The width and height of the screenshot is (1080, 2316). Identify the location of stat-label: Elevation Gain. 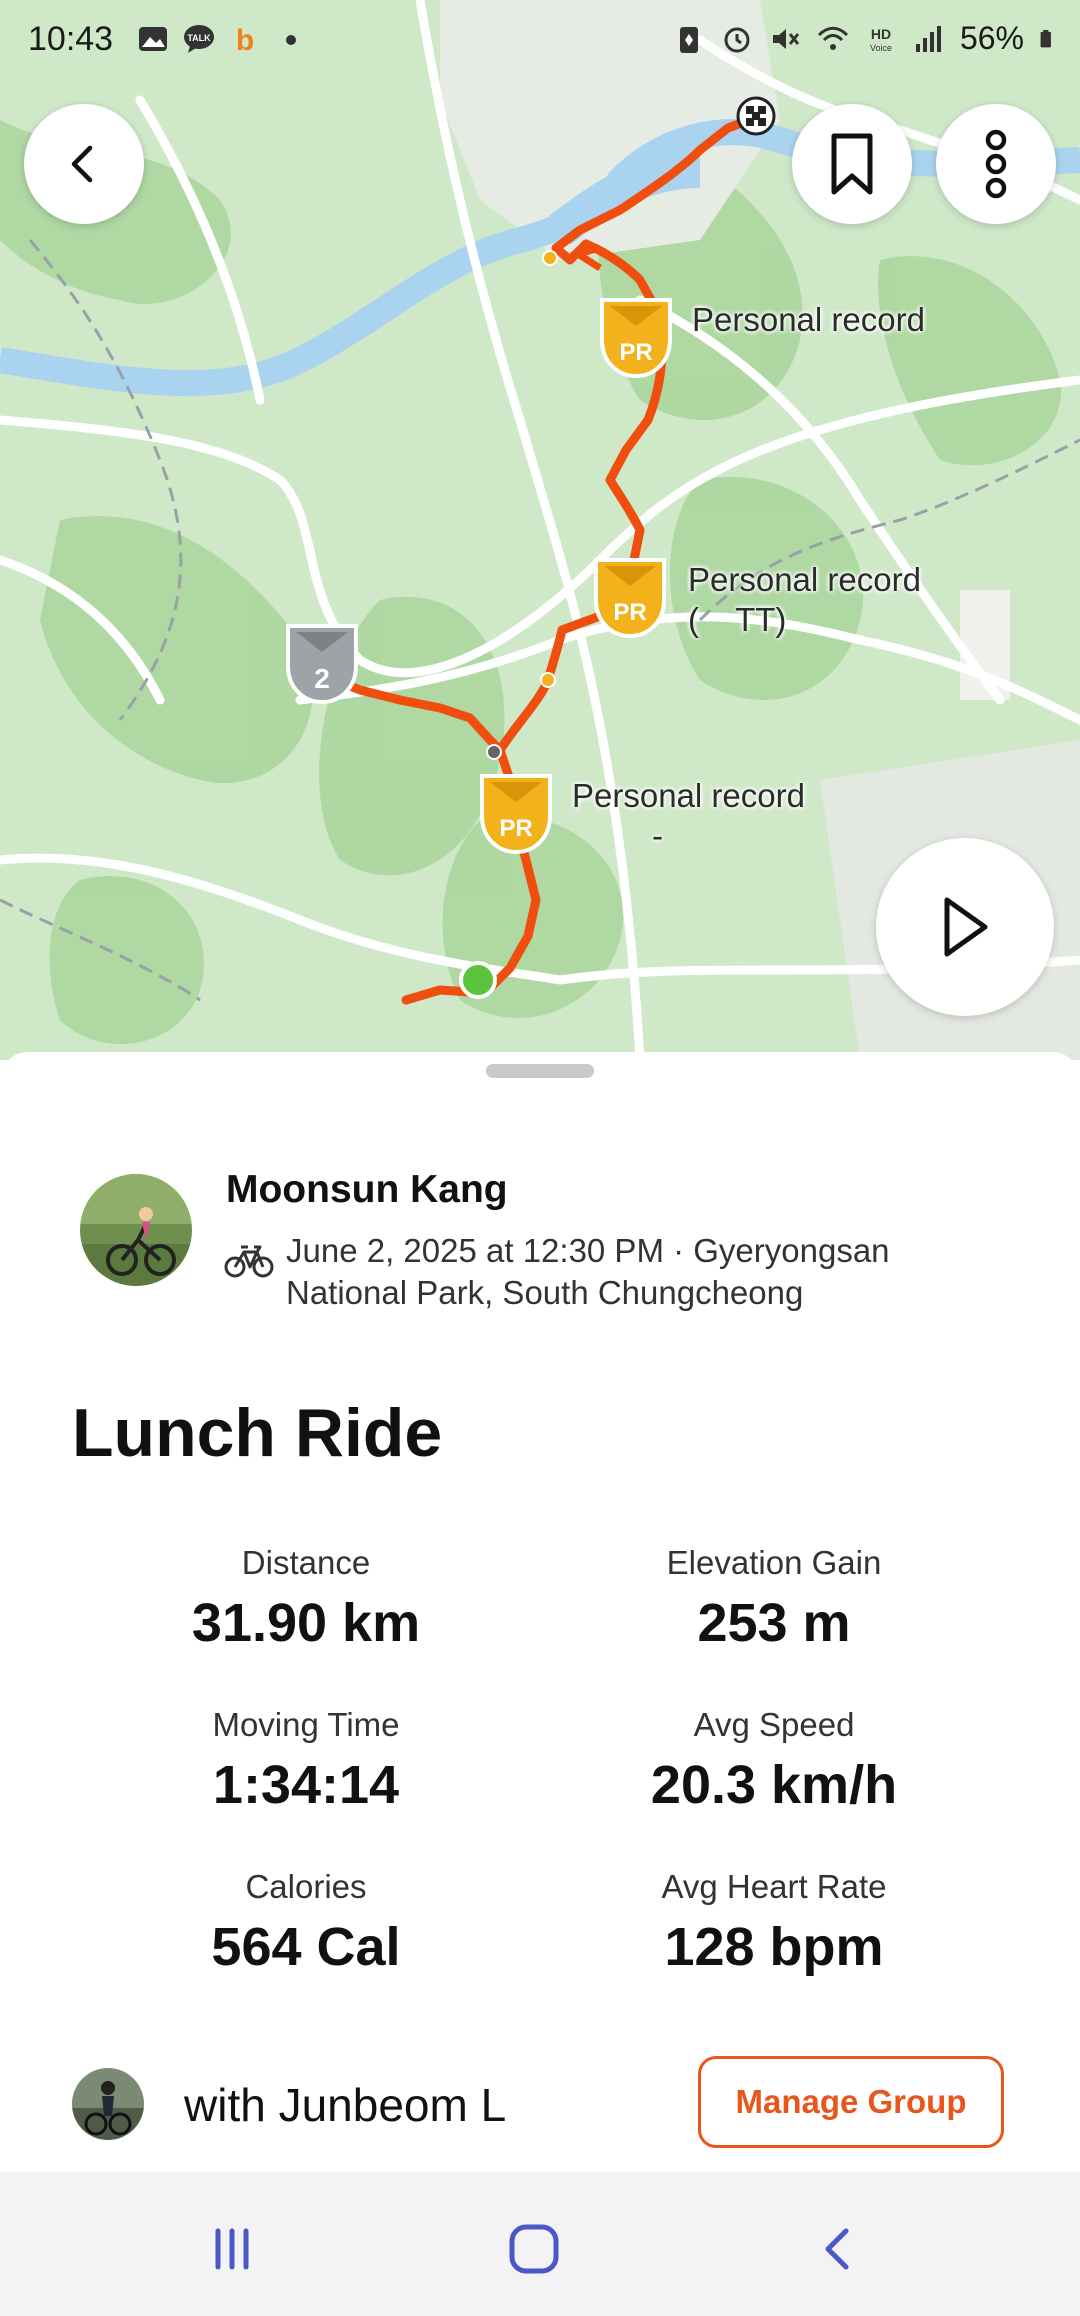
(774, 1562).